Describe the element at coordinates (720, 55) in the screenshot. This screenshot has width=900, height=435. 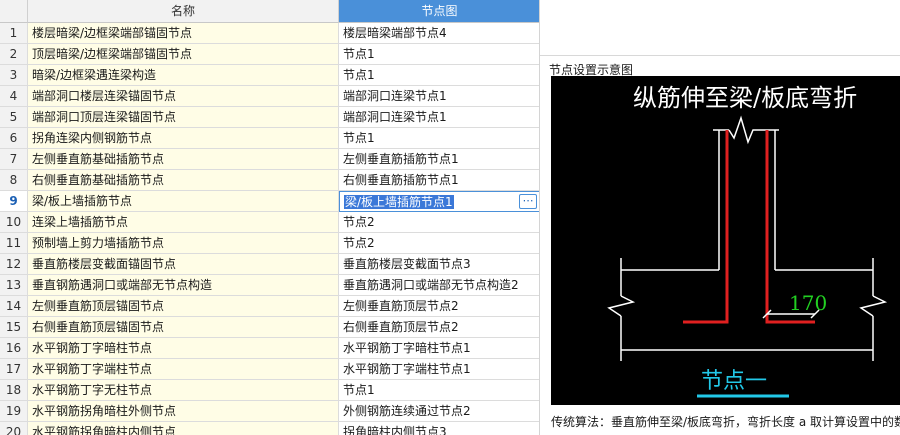
I see `panel-divider` at that location.